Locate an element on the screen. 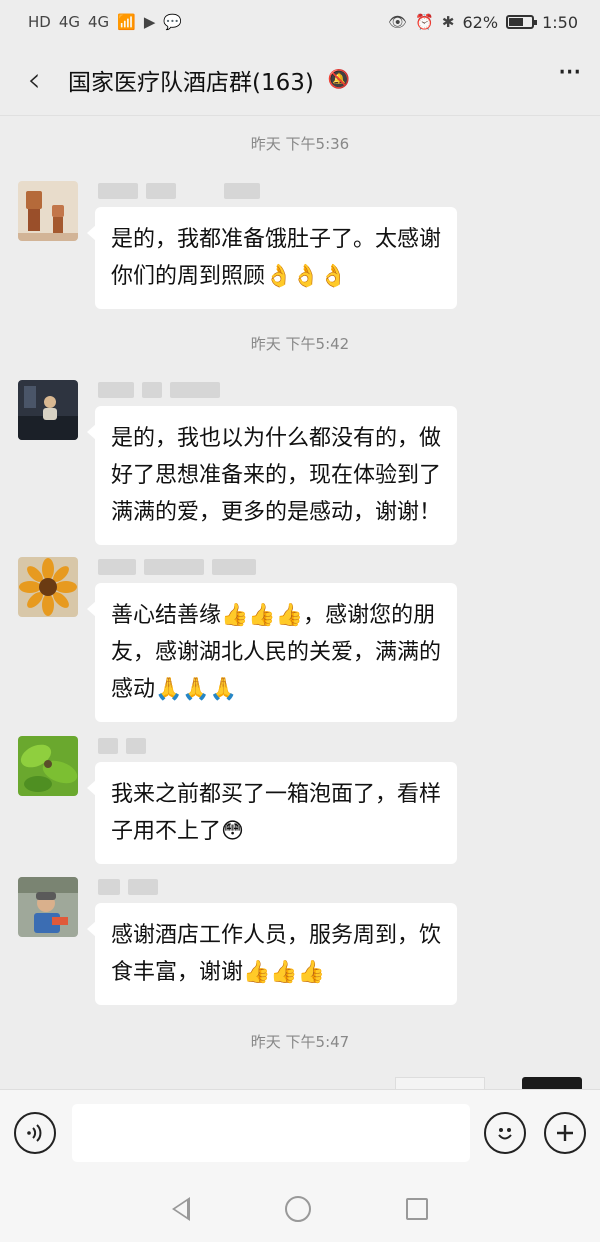 This screenshot has height=1242, width=600. voice-icon is located at coordinates (34, 1132).